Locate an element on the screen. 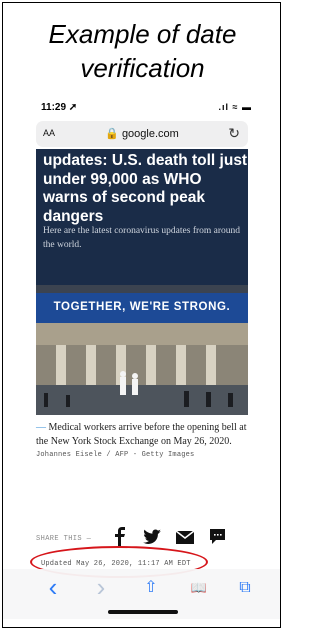 The image size is (320, 630). banner-text: TOGETHER, WE'RE STRONG. is located at coordinates (142, 307).